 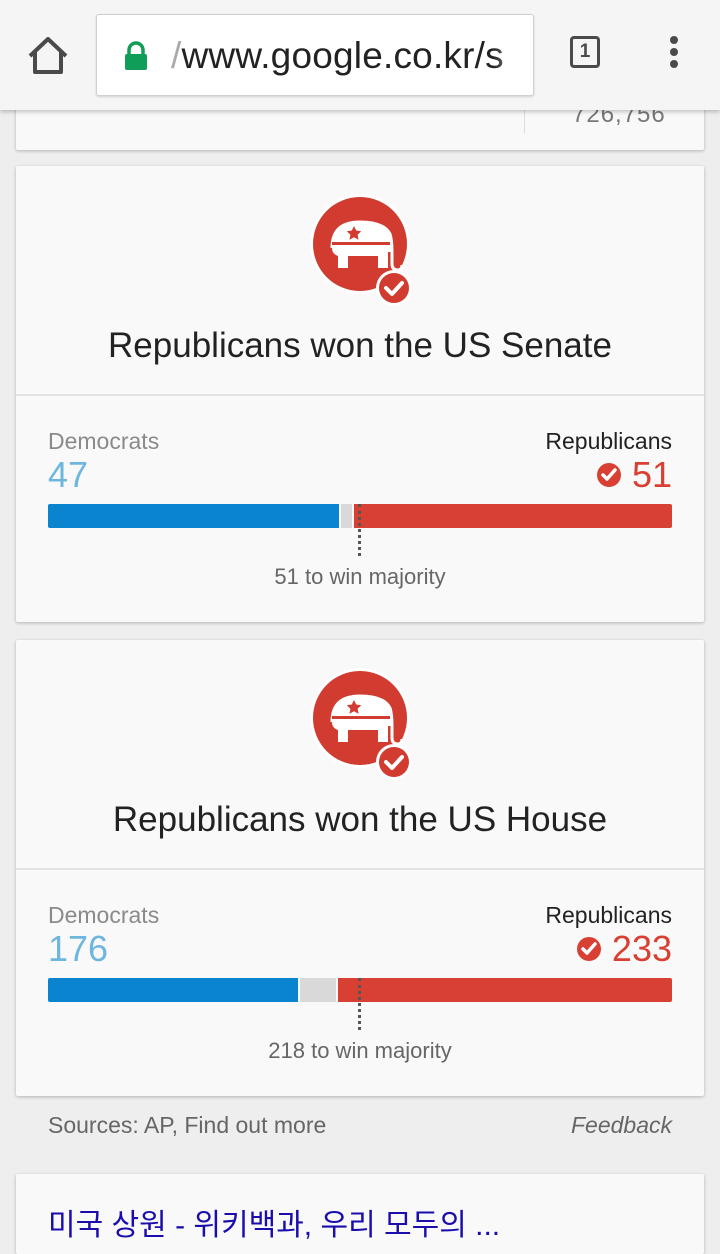 What do you see at coordinates (187, 1125) in the screenshot?
I see `sources-link: Sources: AP, Find out more` at bounding box center [187, 1125].